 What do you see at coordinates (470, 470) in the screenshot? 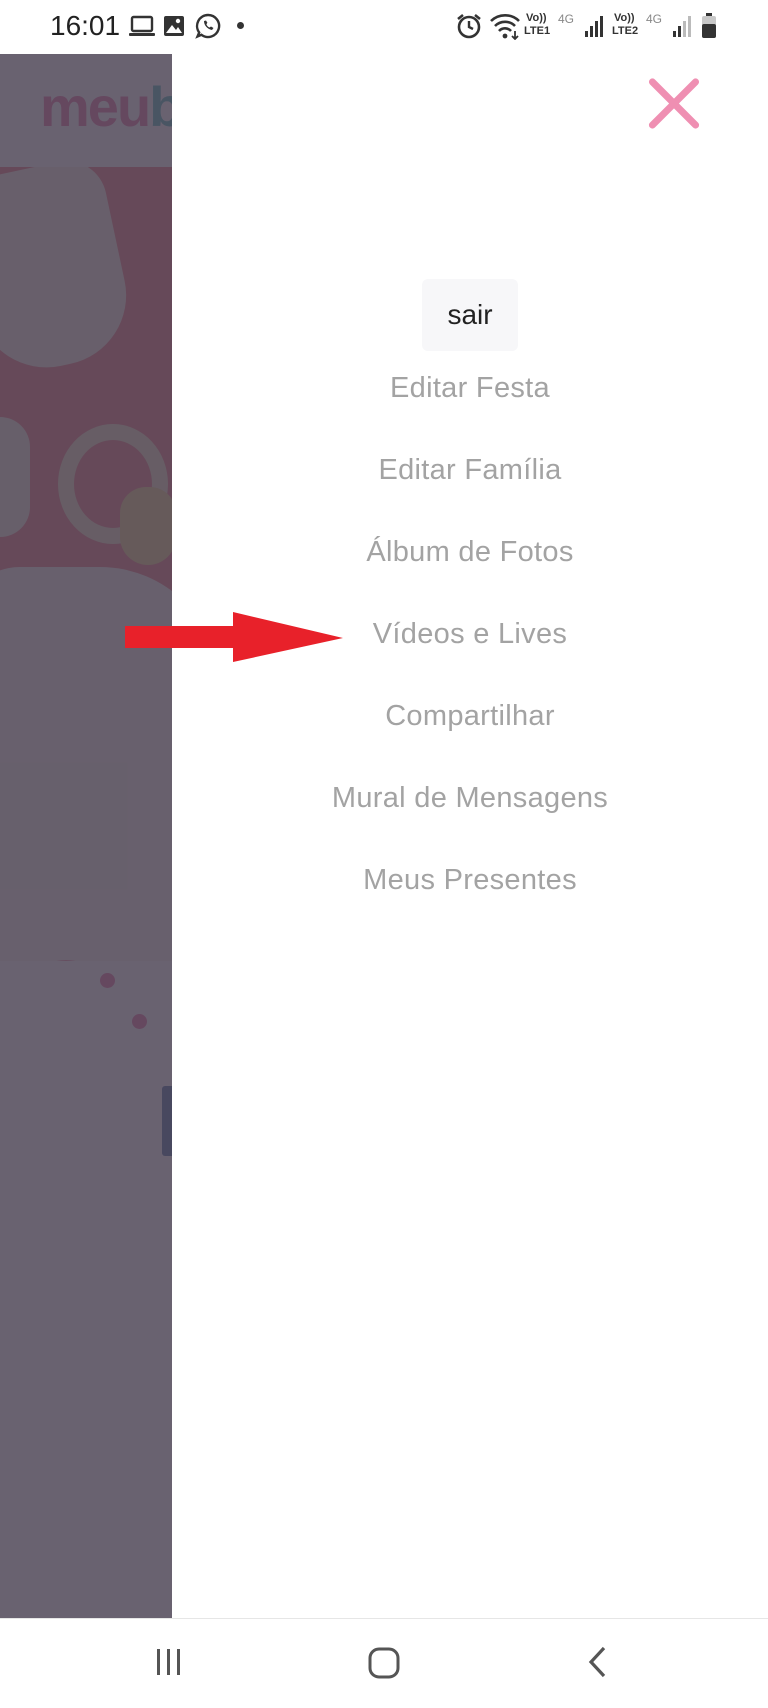
I see `menu-item-editar-familia: Editar Família` at bounding box center [470, 470].